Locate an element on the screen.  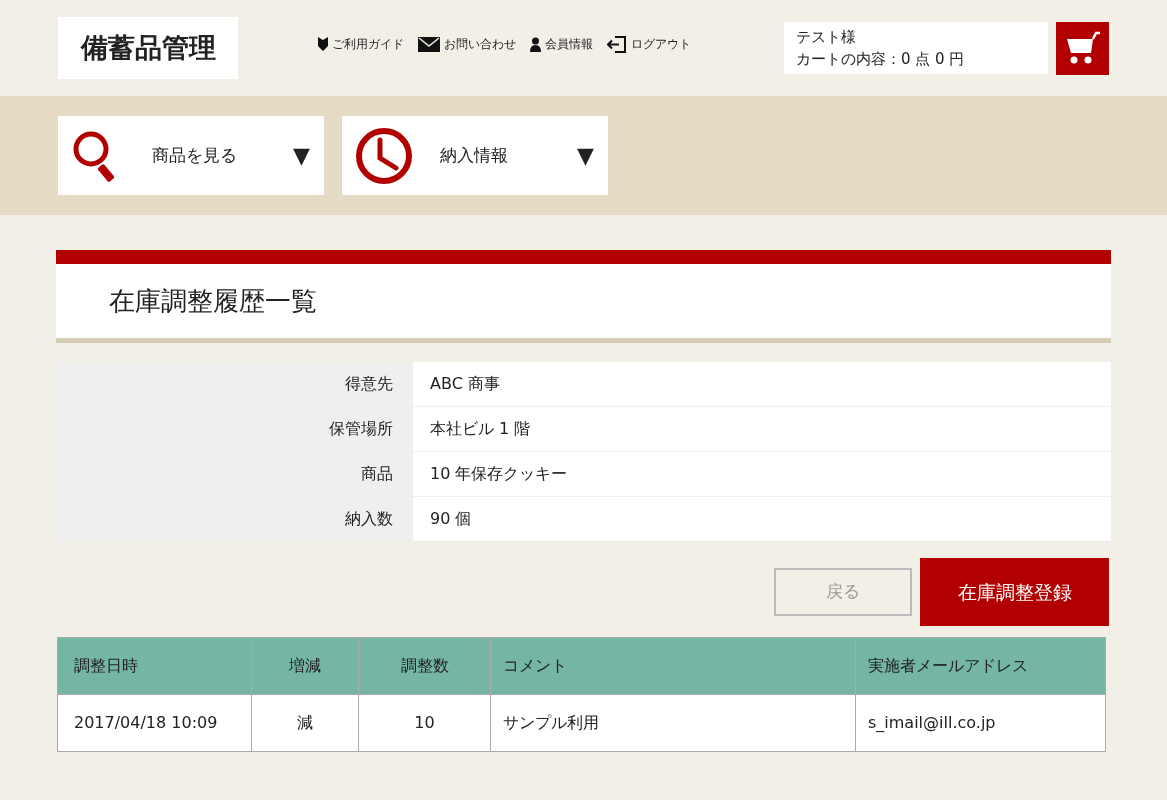
menu-dropdown: 商品を見る ▼ is located at coordinates (191, 155).